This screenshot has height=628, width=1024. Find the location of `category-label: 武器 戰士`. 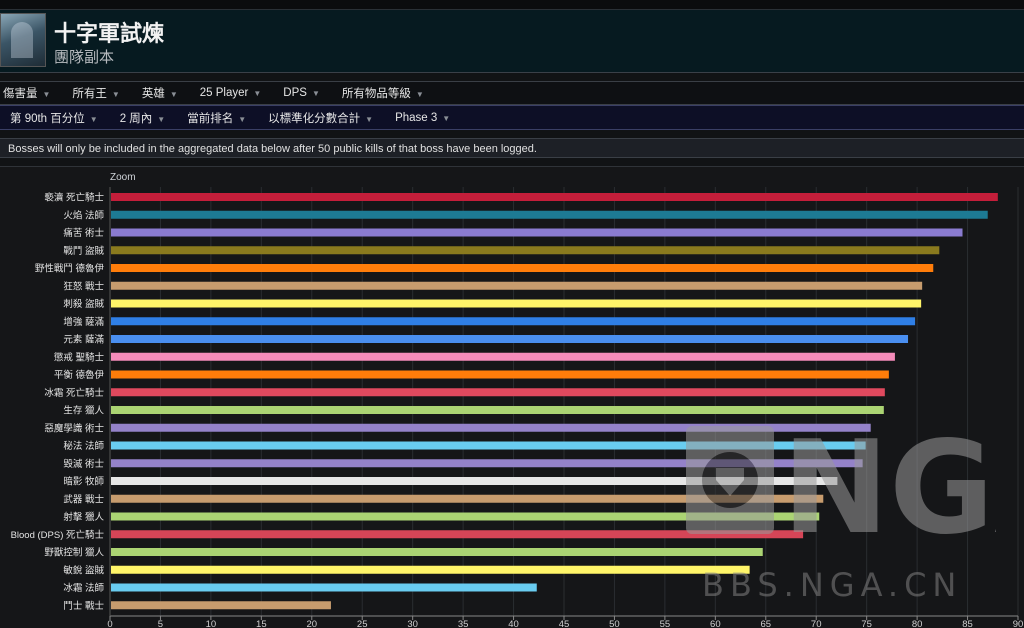

category-label: 武器 戰士 is located at coordinates (83, 499).